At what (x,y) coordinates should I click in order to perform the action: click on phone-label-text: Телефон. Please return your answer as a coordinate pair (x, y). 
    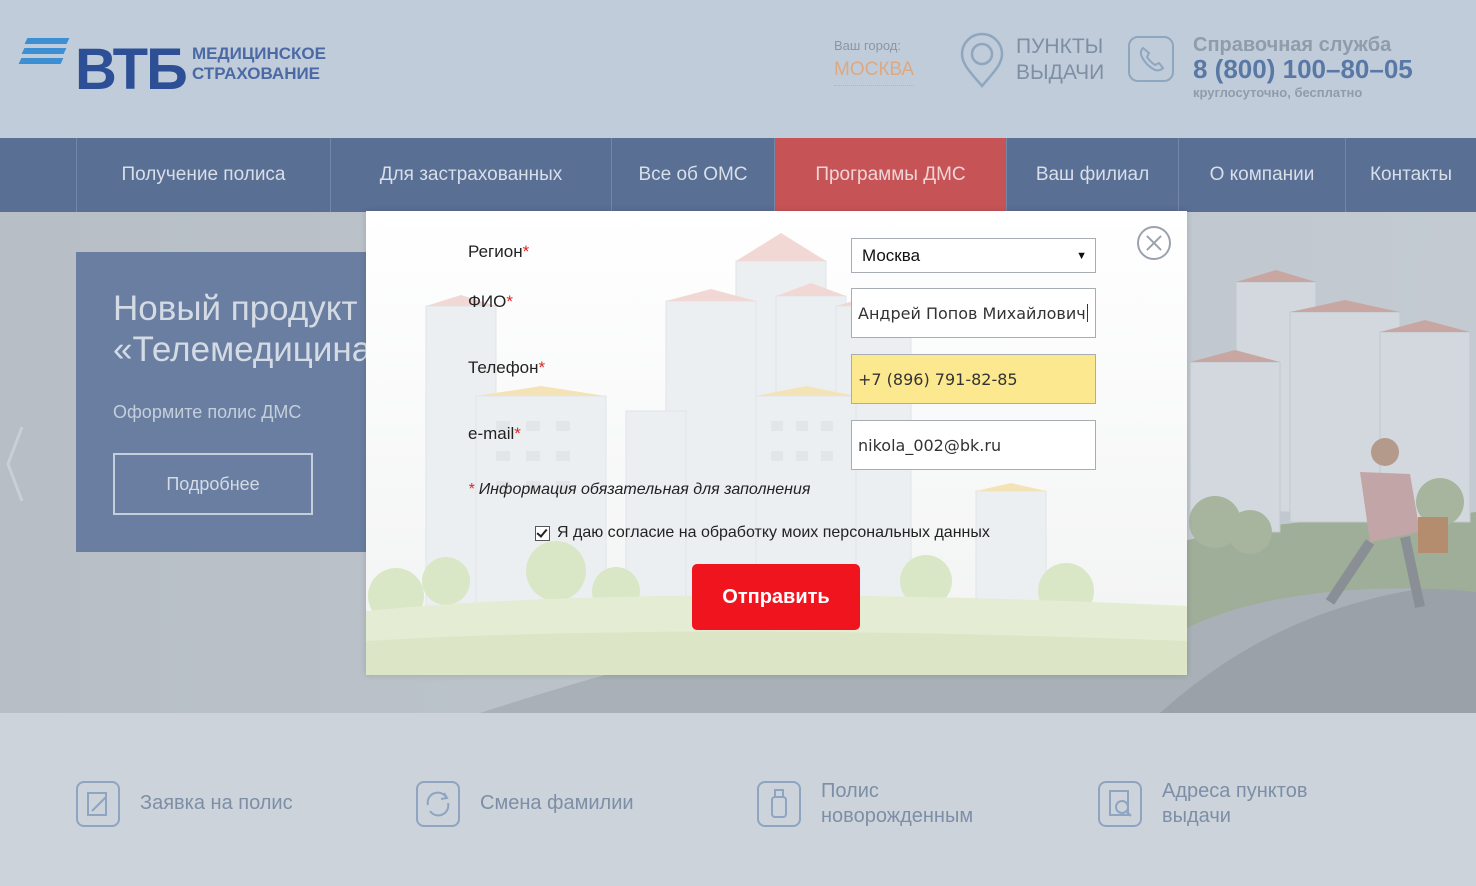
    Looking at the image, I should click on (503, 367).